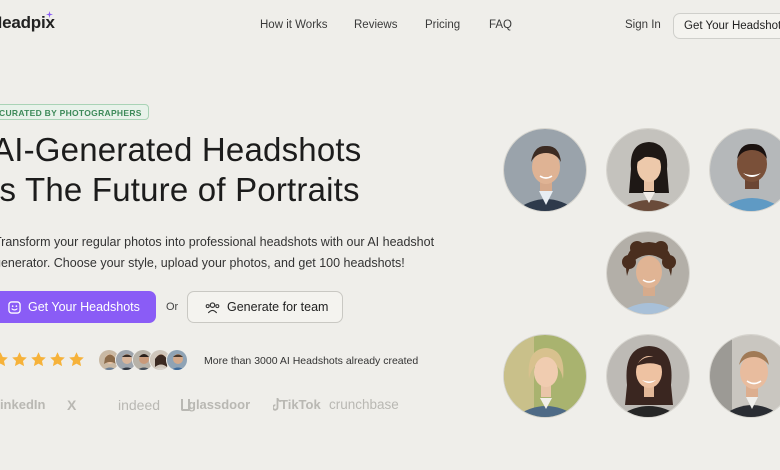 This screenshot has height=470, width=780. I want to click on generate-for-team-button: Generate for team, so click(265, 307).